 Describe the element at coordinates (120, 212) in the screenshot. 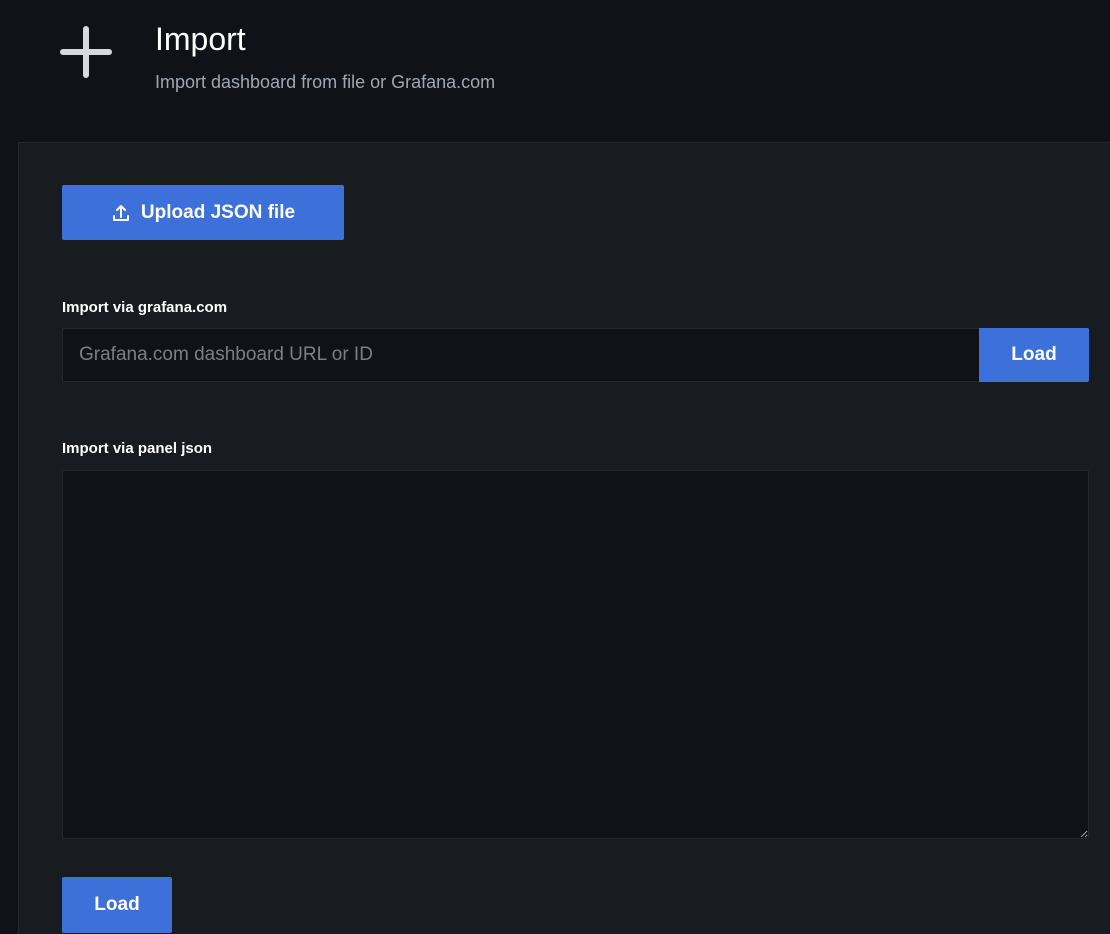

I see `upload-icon` at that location.